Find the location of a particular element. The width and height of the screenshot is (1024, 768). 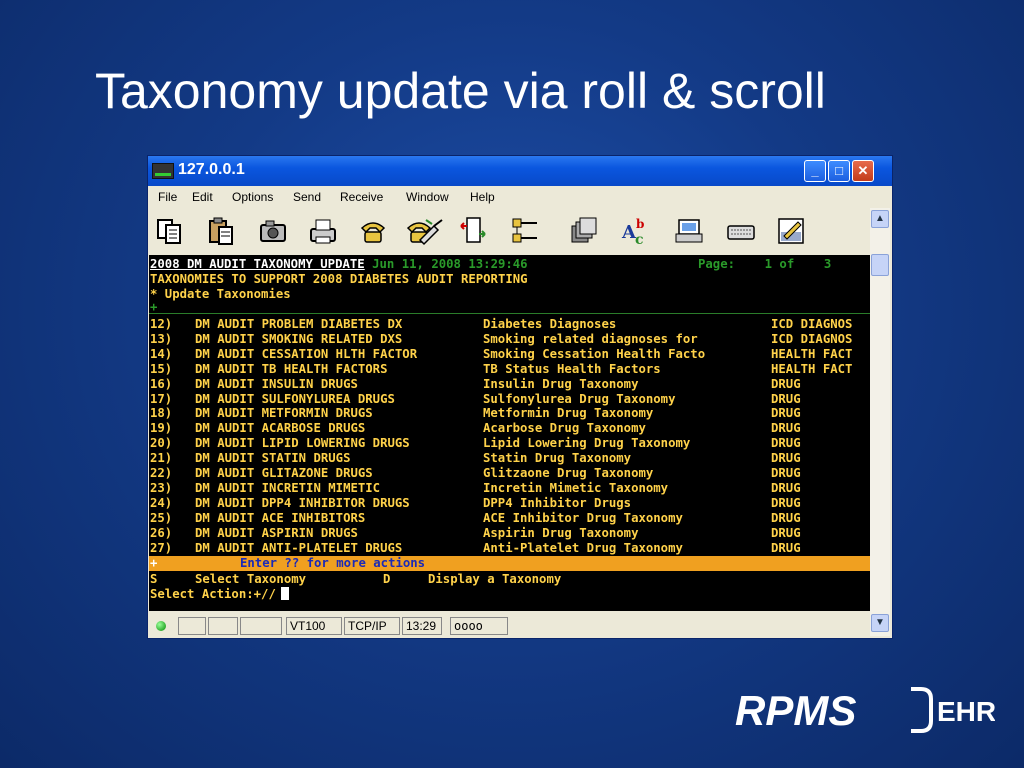

action-select-label: Select Taxonomy is located at coordinates (251, 579).